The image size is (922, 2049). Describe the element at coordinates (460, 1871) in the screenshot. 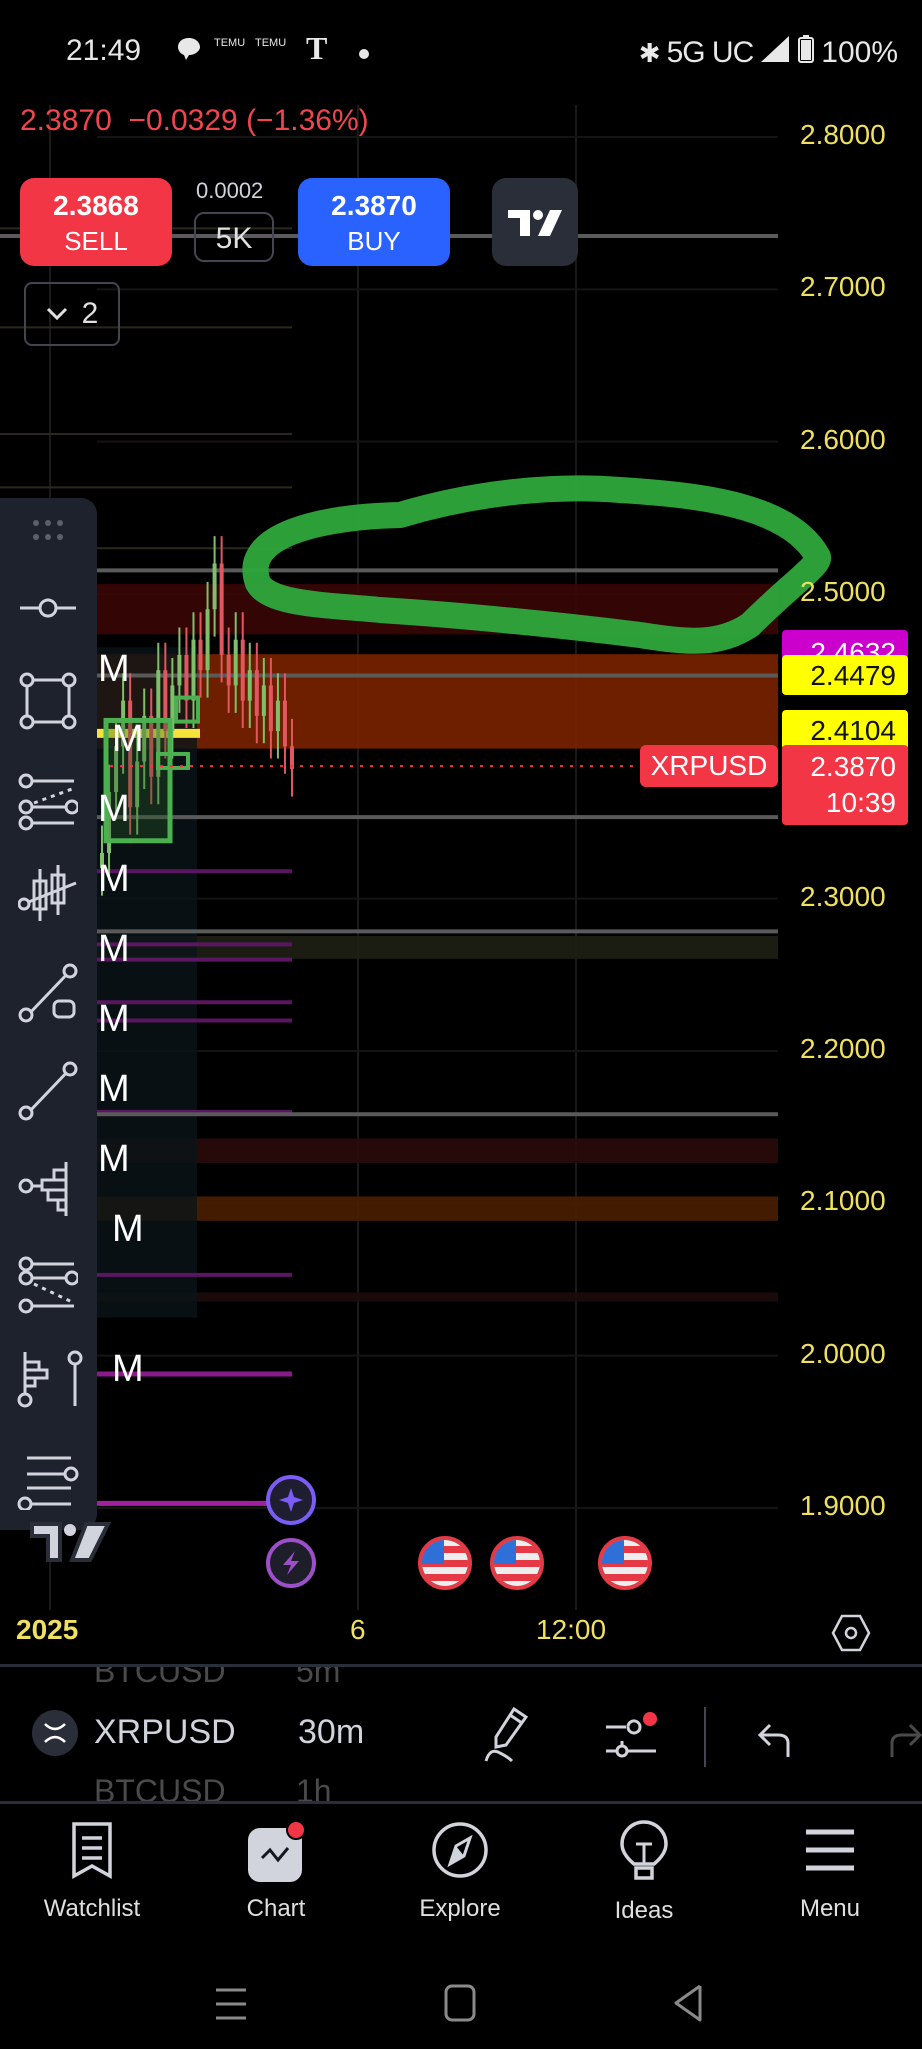

I see `nav-explore: Explore` at that location.